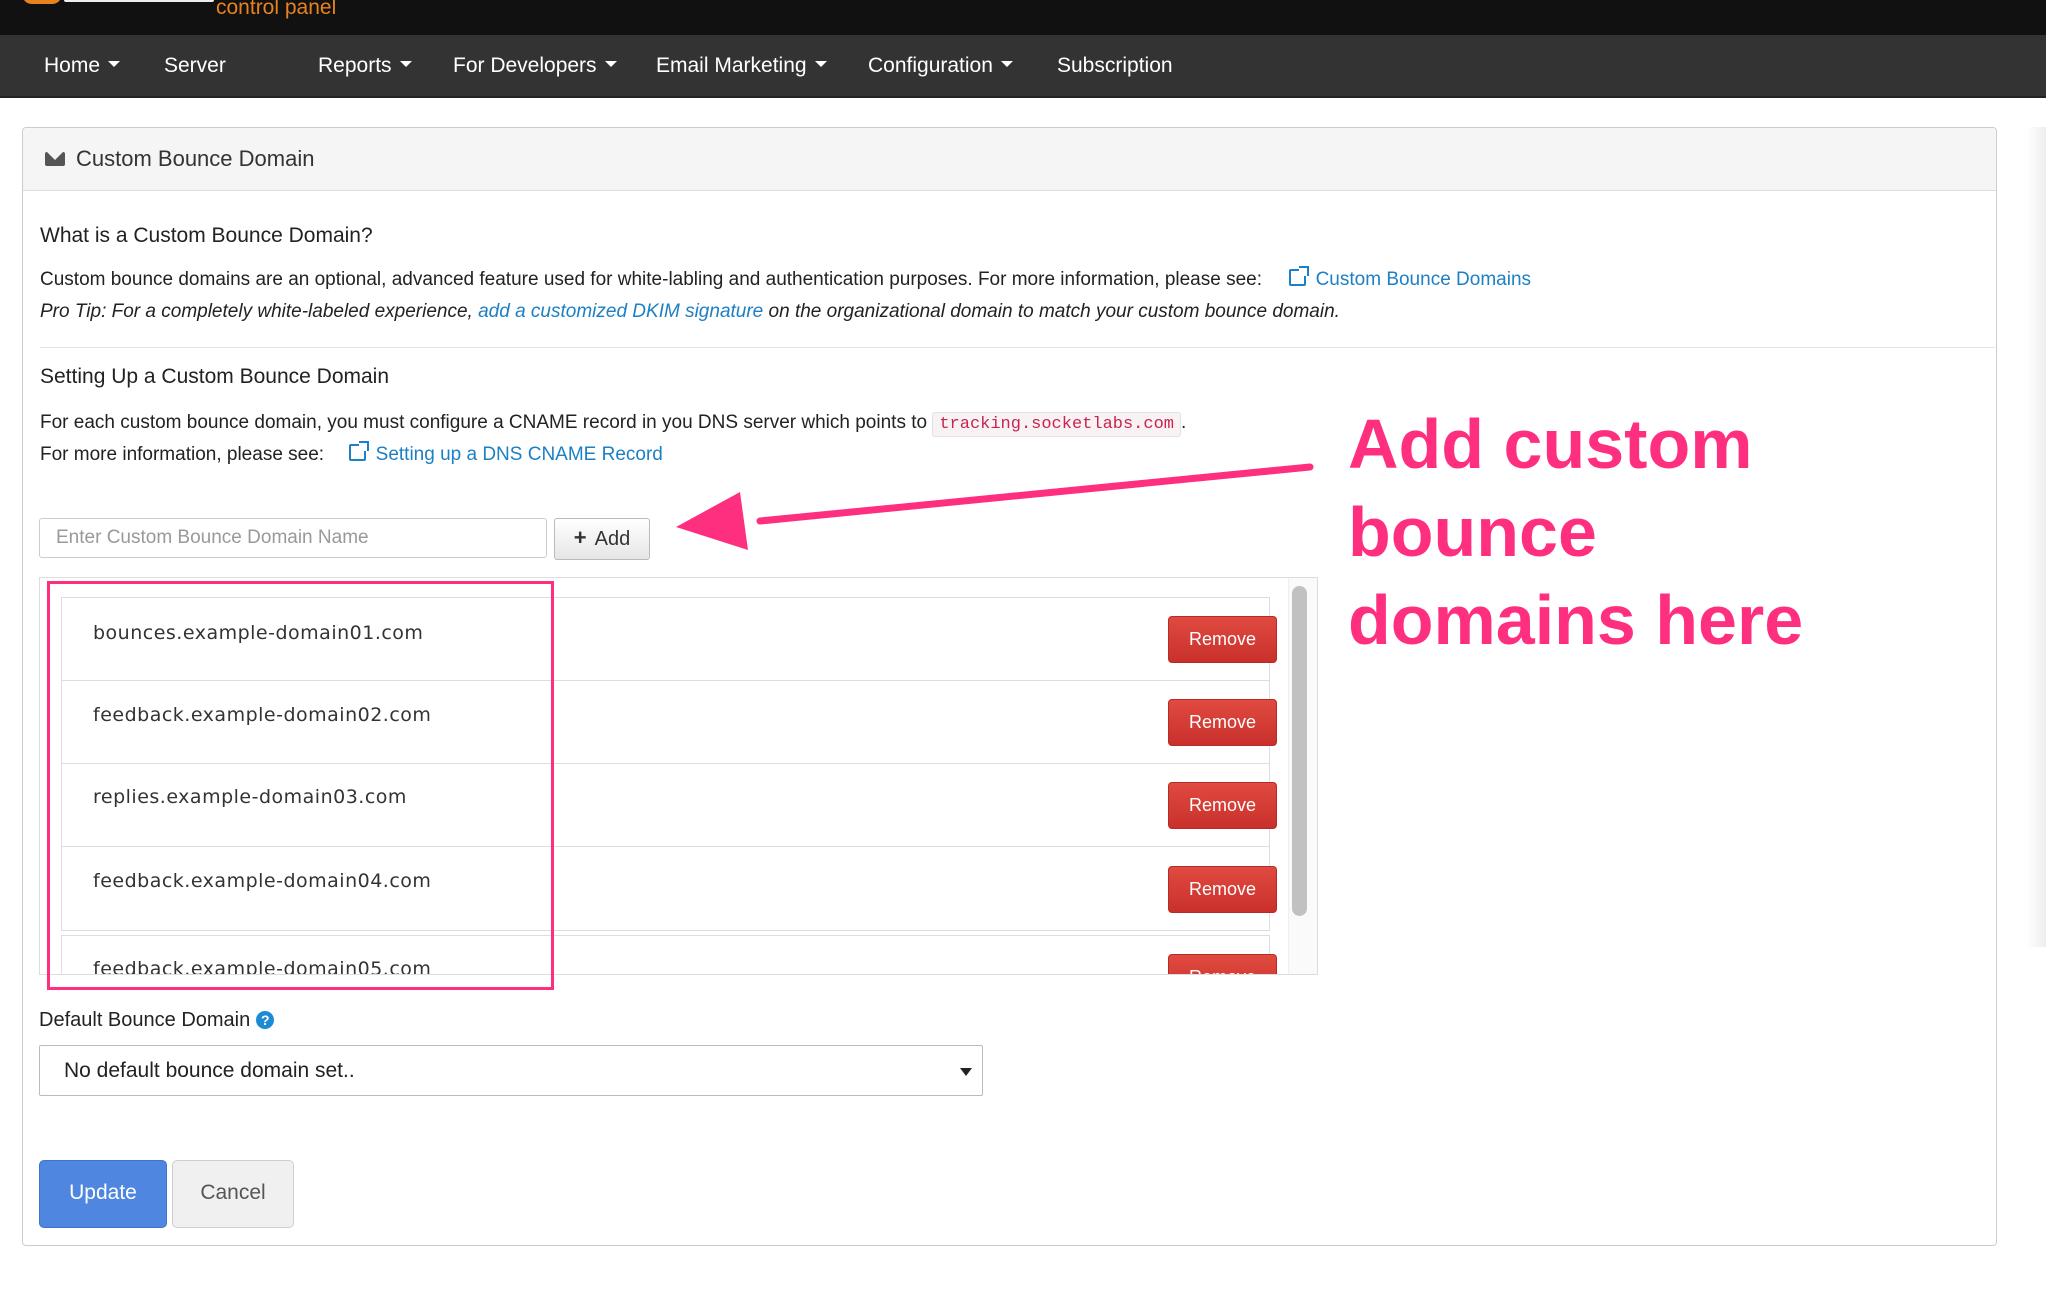 This screenshot has height=1296, width=2046. I want to click on nav-server: Server, so click(195, 65).